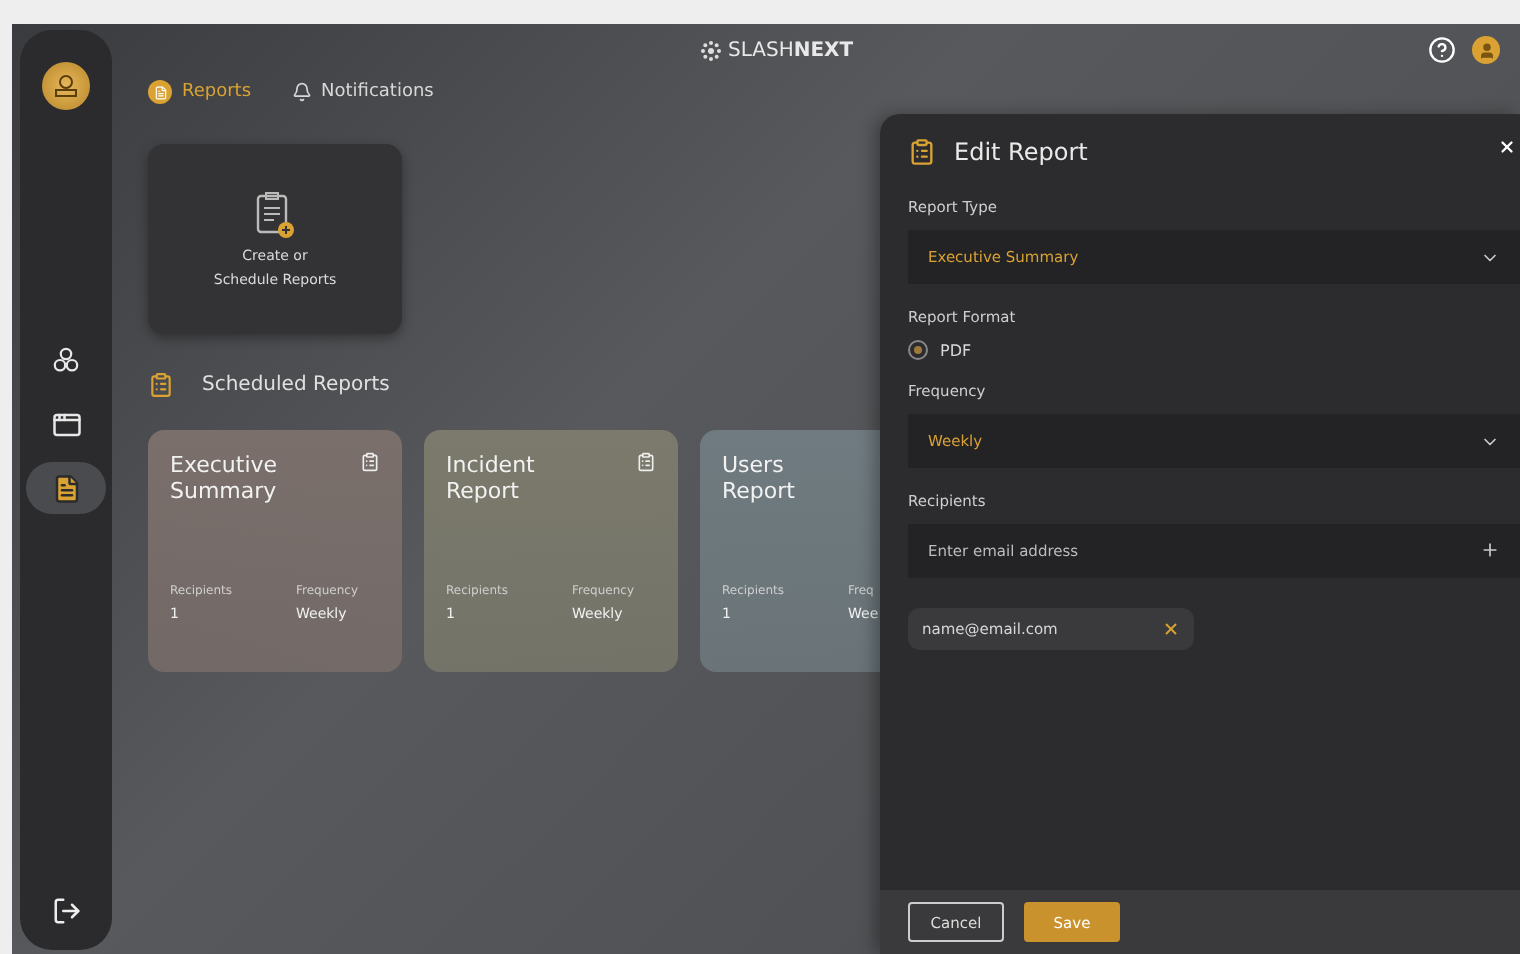  What do you see at coordinates (1507, 147) in the screenshot?
I see `close-button` at bounding box center [1507, 147].